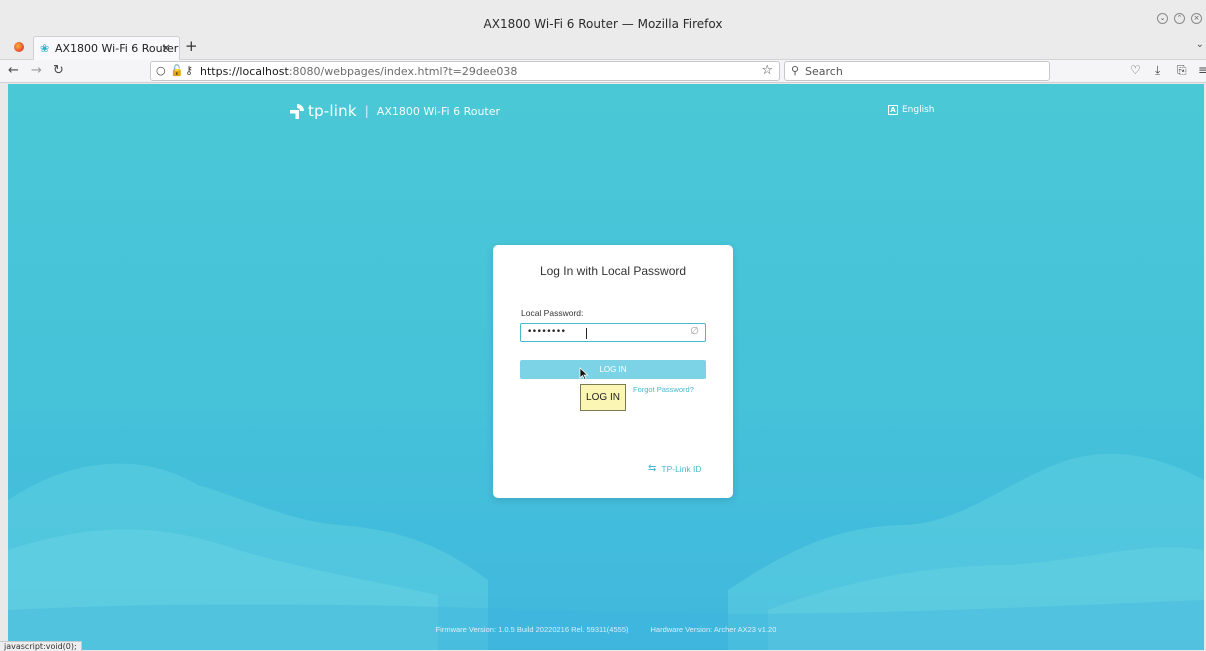  I want to click on list-all-tabs-icon: ⌄, so click(1200, 44).